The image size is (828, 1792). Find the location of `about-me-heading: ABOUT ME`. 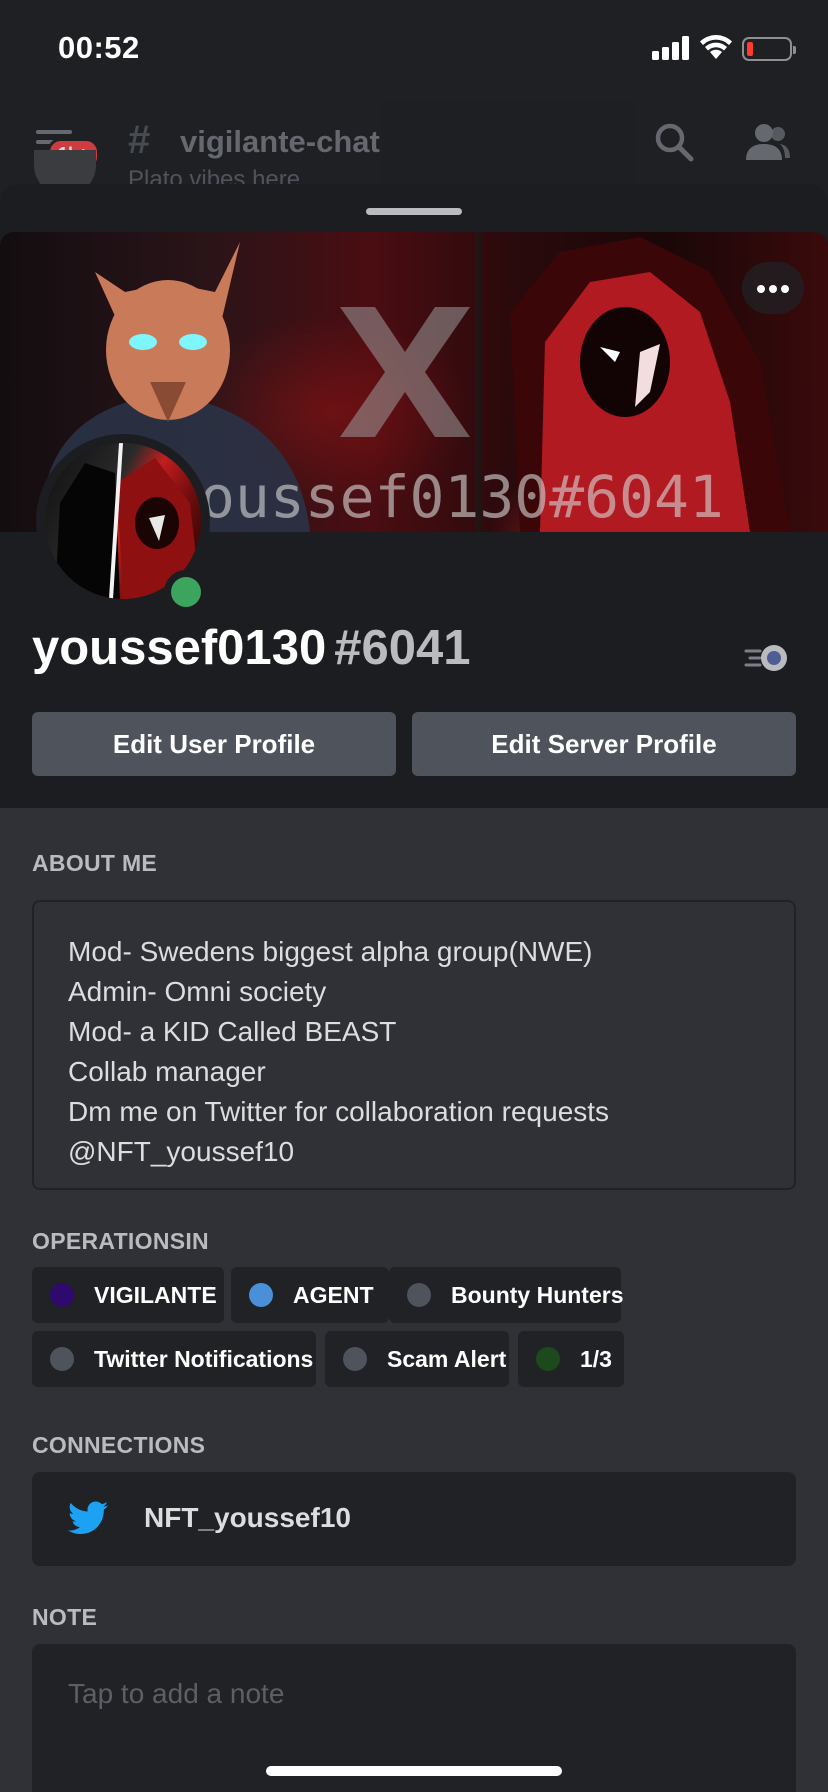

about-me-heading: ABOUT ME is located at coordinates (95, 863).